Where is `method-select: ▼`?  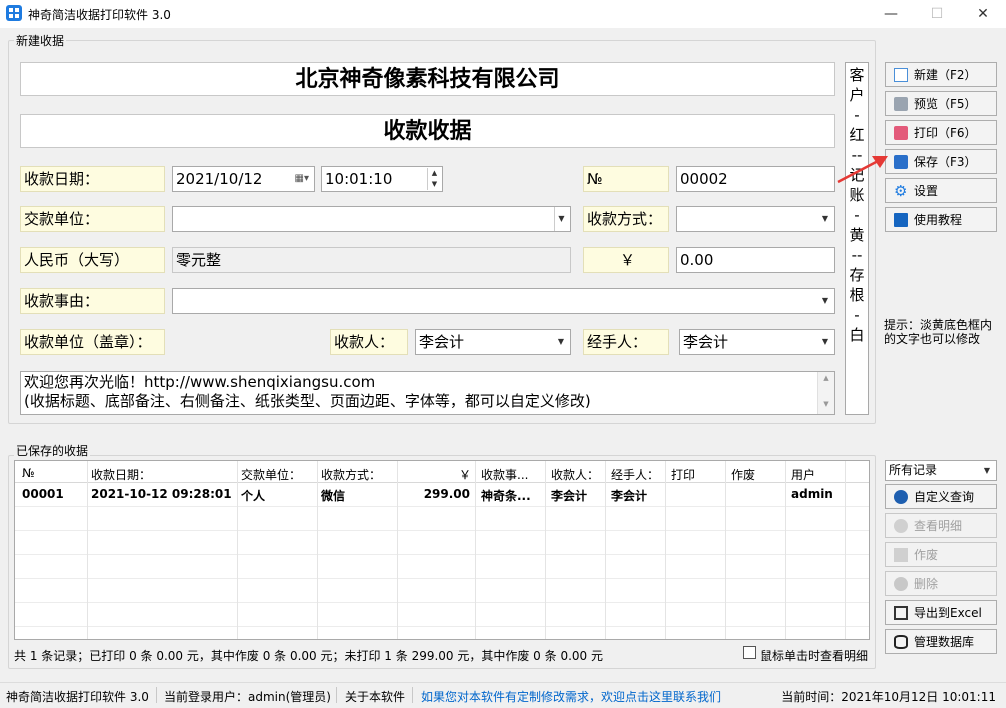 method-select: ▼ is located at coordinates (755, 219).